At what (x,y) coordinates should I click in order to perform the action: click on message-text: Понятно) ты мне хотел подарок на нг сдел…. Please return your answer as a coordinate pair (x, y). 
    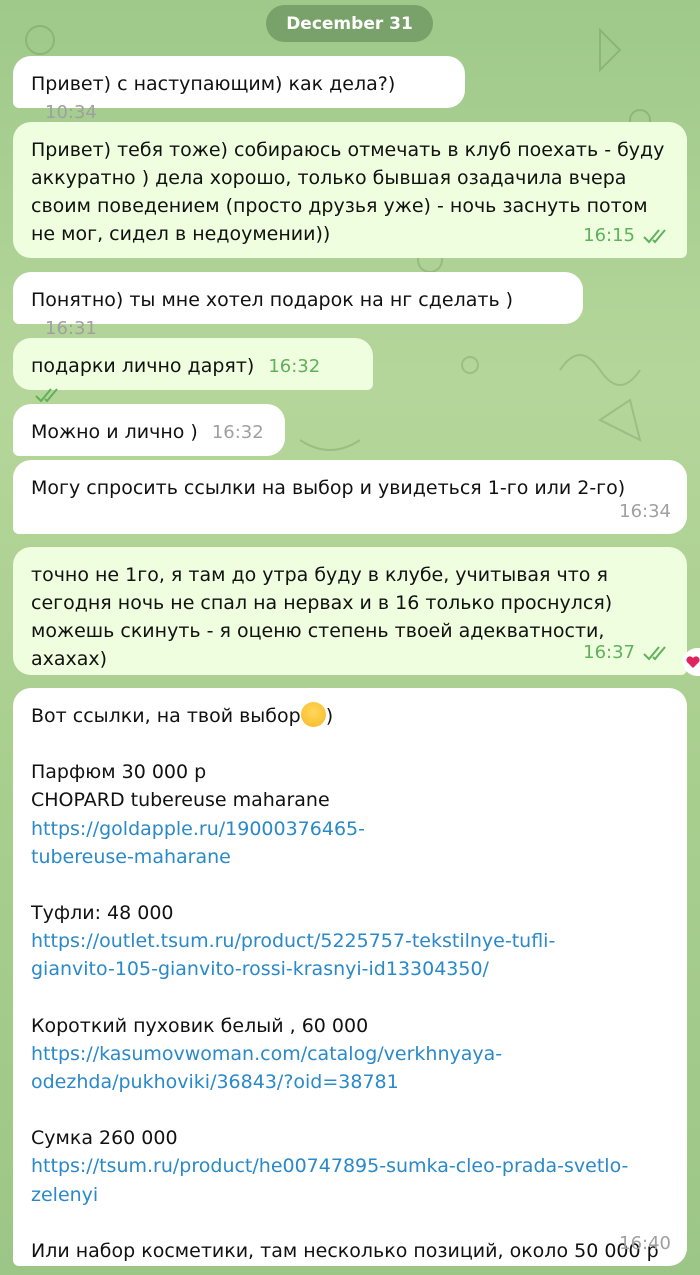
    Looking at the image, I should click on (272, 300).